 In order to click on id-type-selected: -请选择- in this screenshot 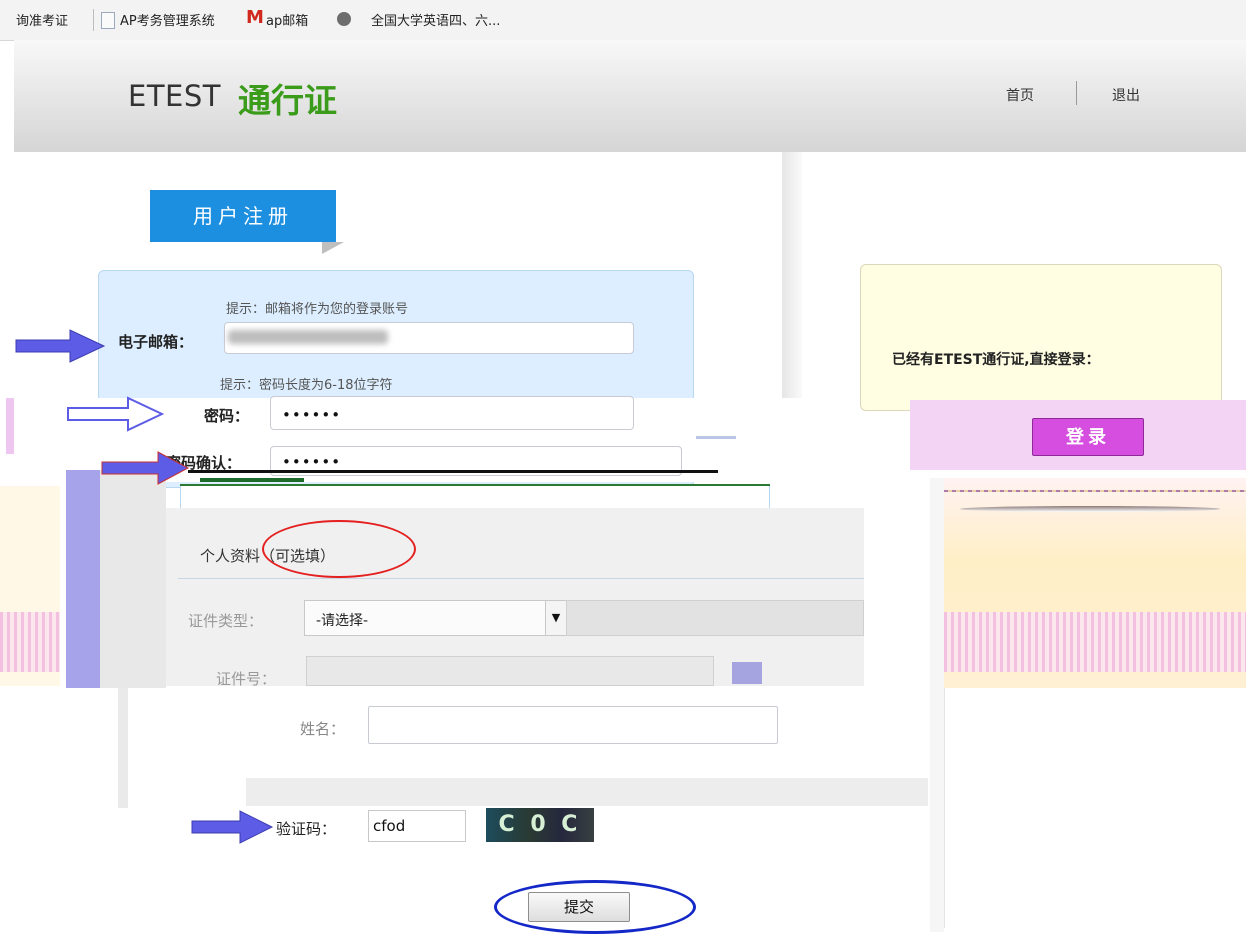, I will do `click(342, 621)`.